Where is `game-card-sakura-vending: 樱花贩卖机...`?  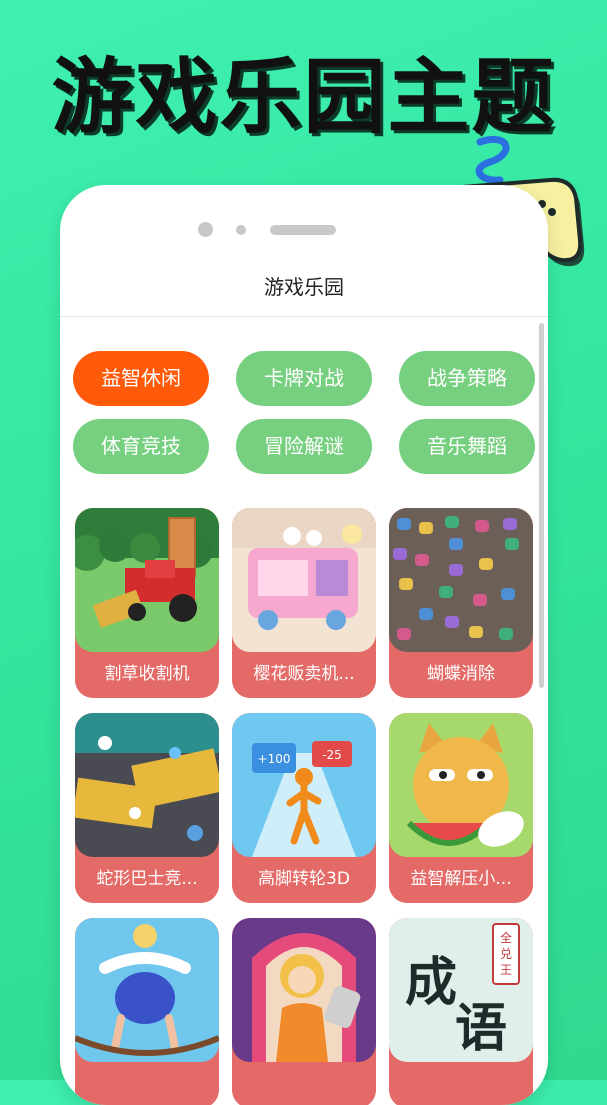 game-card-sakura-vending: 樱花贩卖机... is located at coordinates (304, 603).